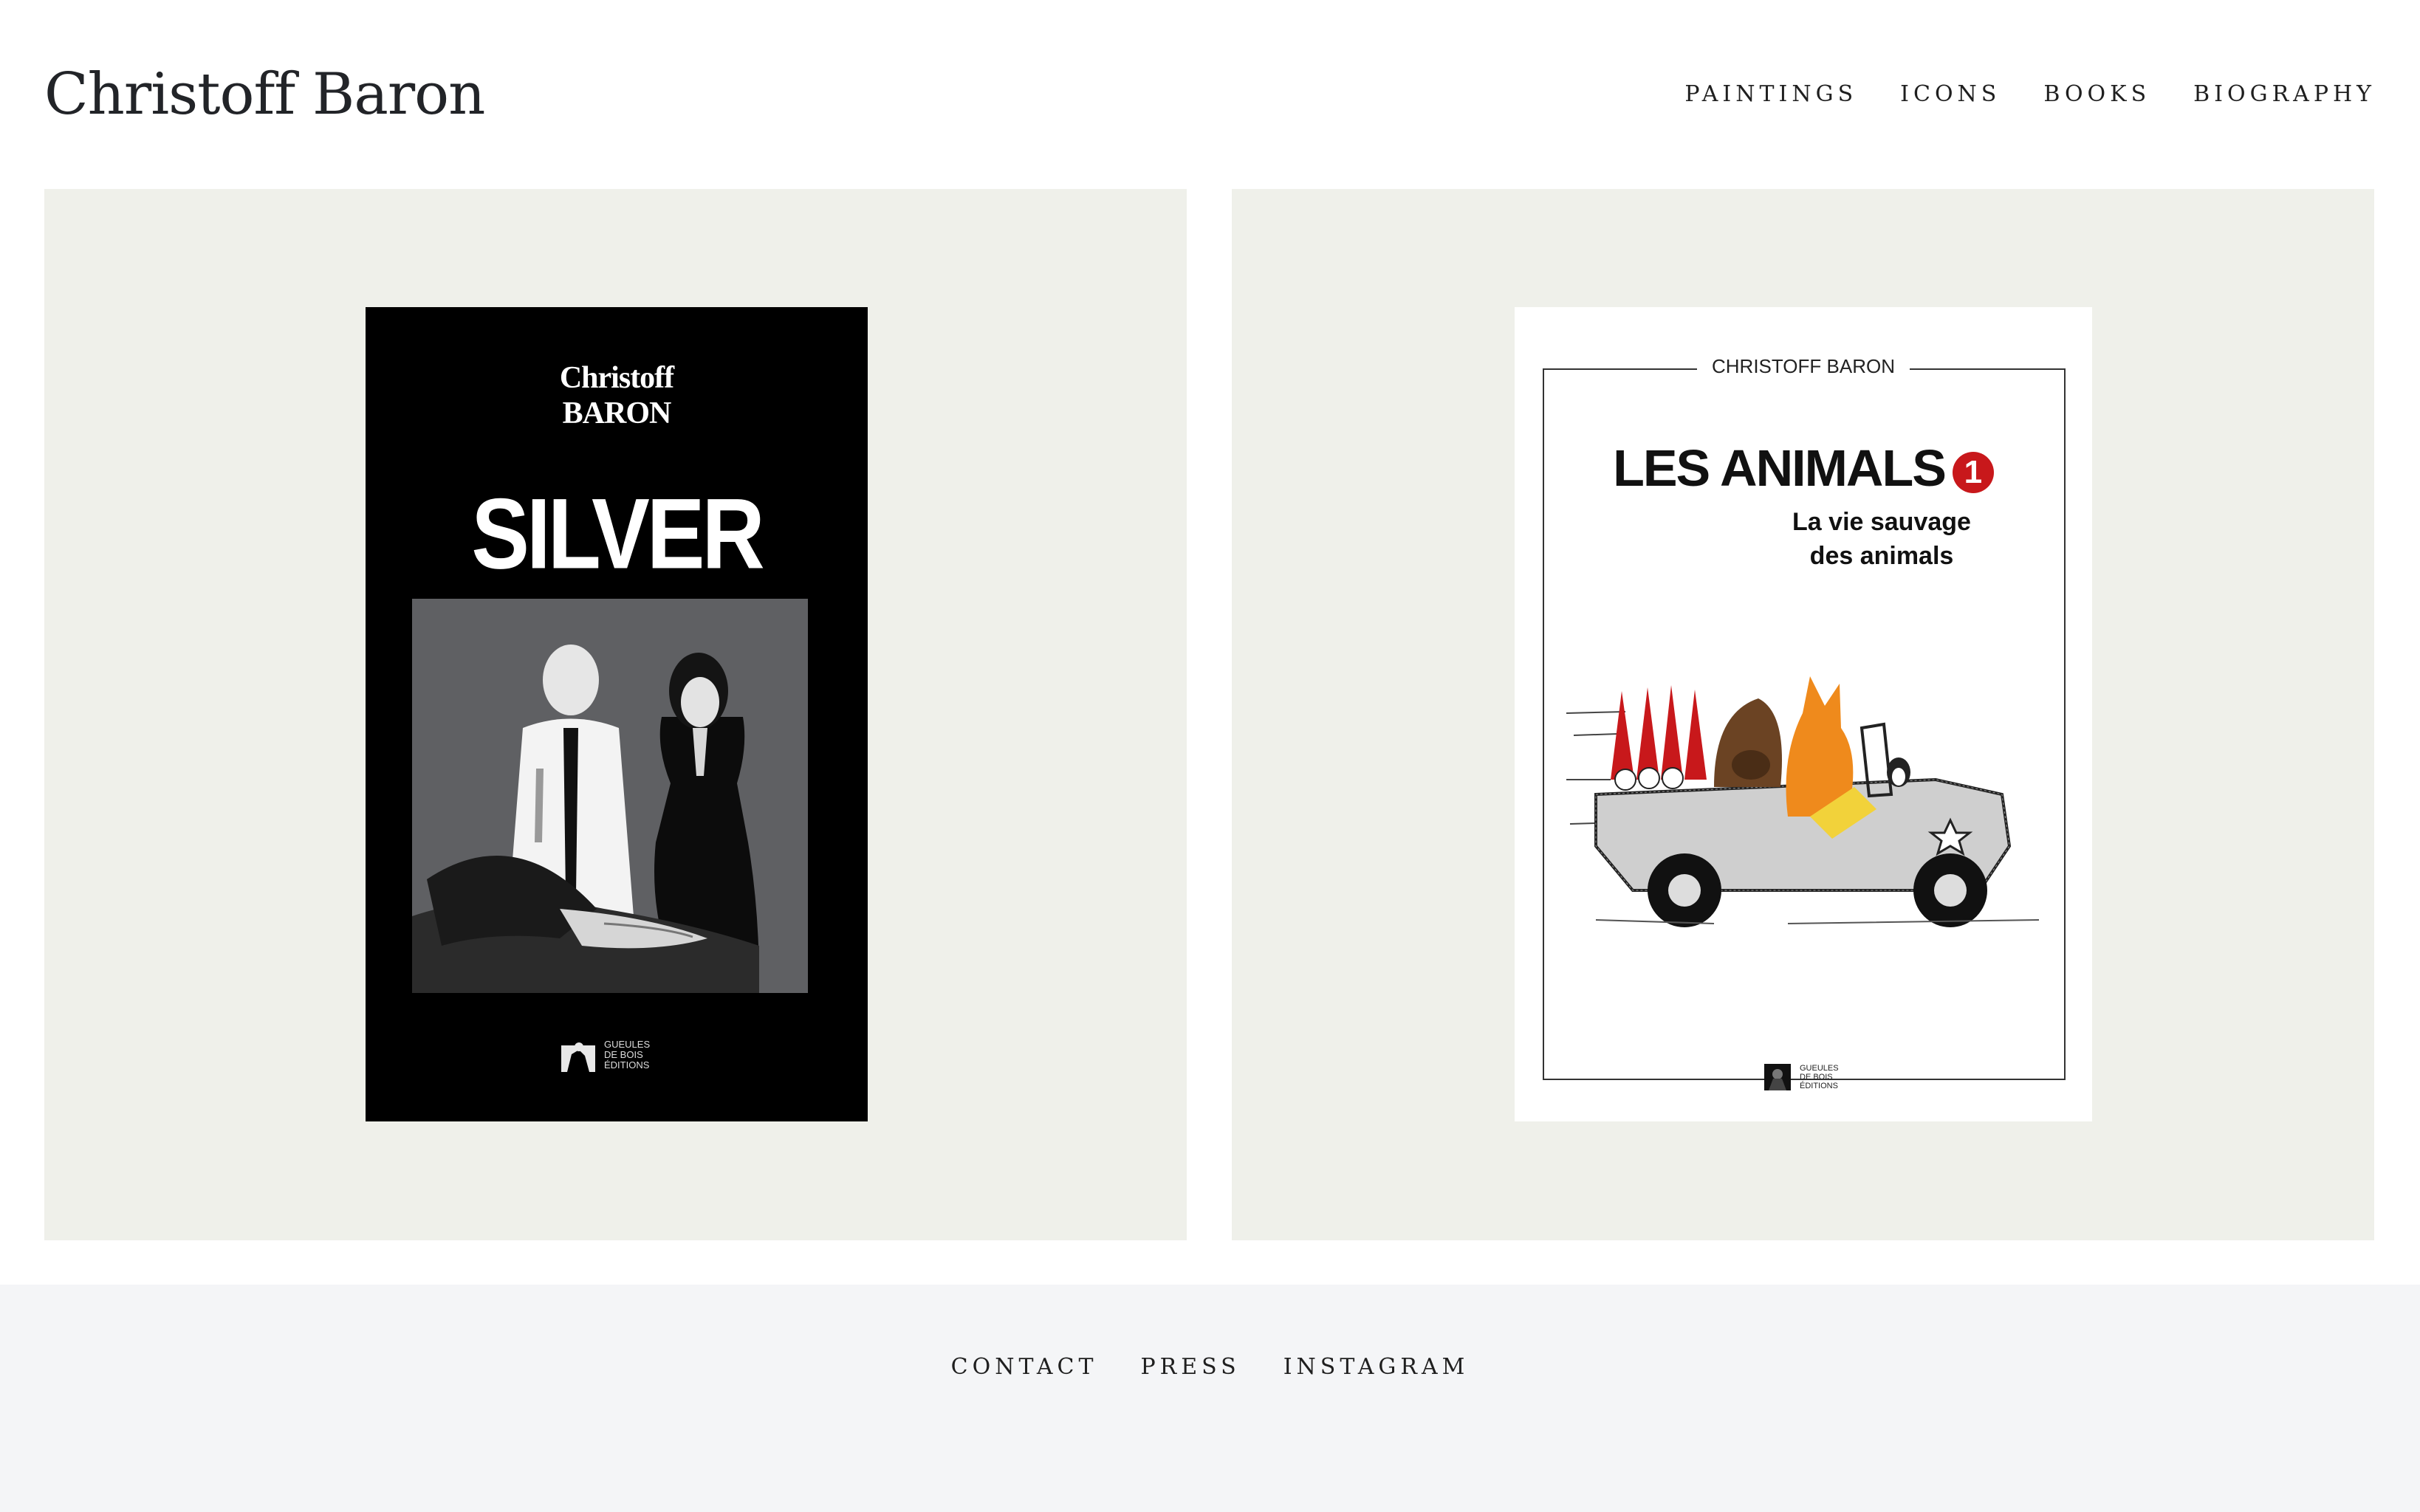 Image resolution: width=2420 pixels, height=1512 pixels. I want to click on footer-nav: CONTACT PRESS INSTAGRAM, so click(1210, 1367).